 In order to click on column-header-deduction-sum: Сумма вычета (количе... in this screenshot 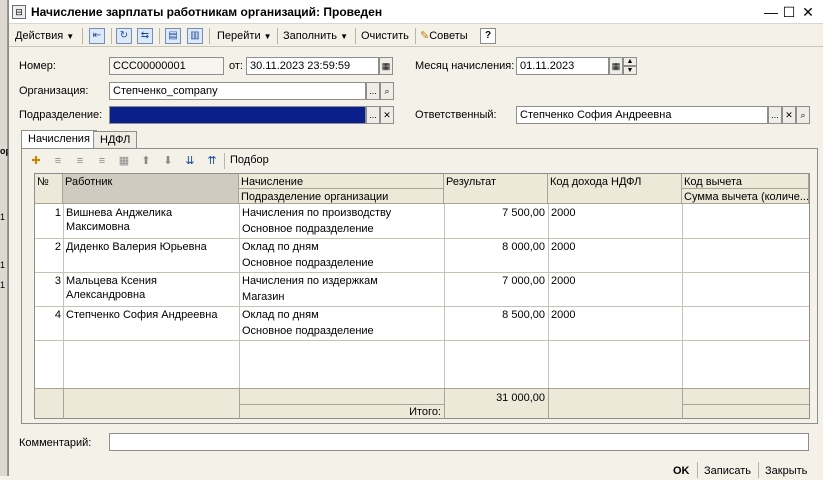, I will do `click(745, 196)`.